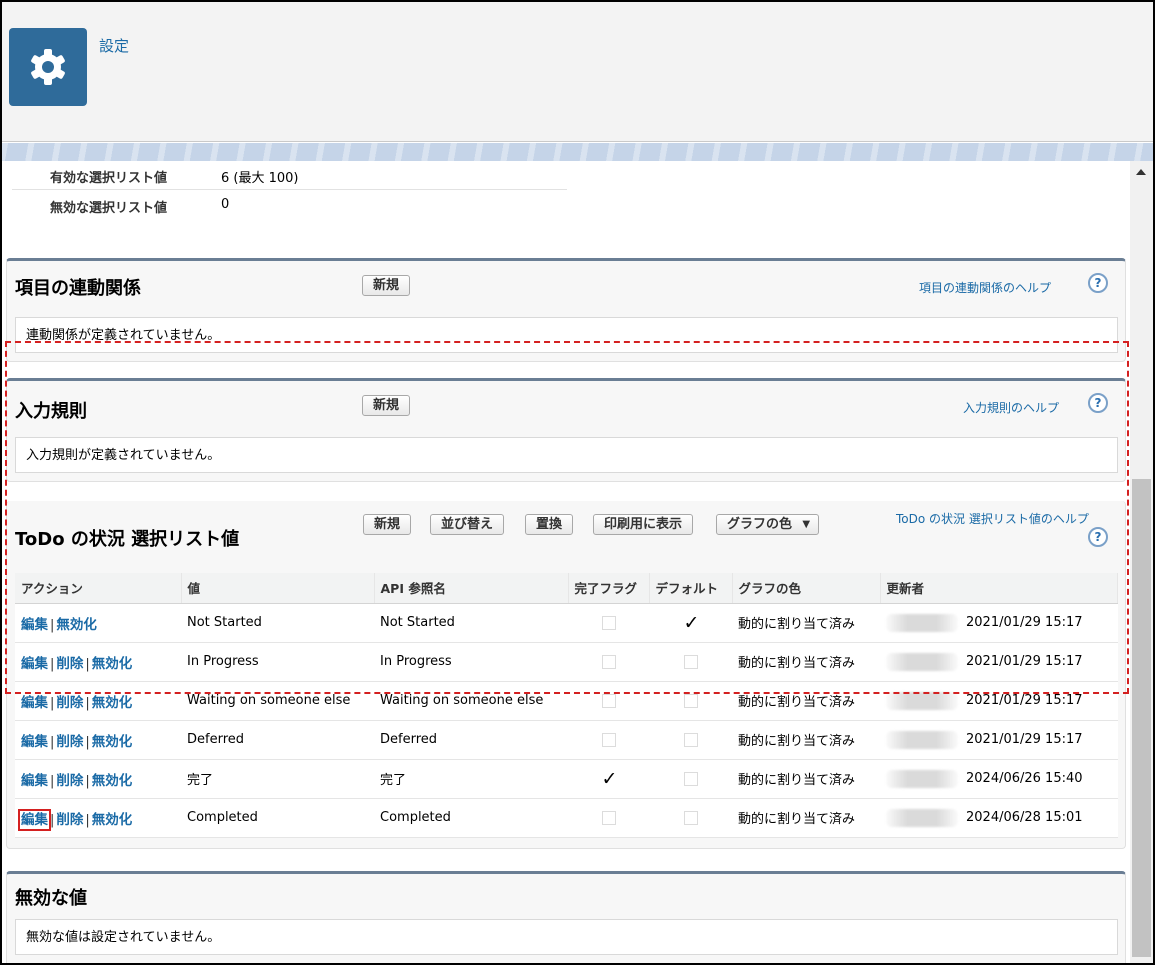 Image resolution: width=1155 pixels, height=965 pixels. Describe the element at coordinates (127, 539) in the screenshot. I see `section-title: ToDo の状況 選択リスト値` at that location.